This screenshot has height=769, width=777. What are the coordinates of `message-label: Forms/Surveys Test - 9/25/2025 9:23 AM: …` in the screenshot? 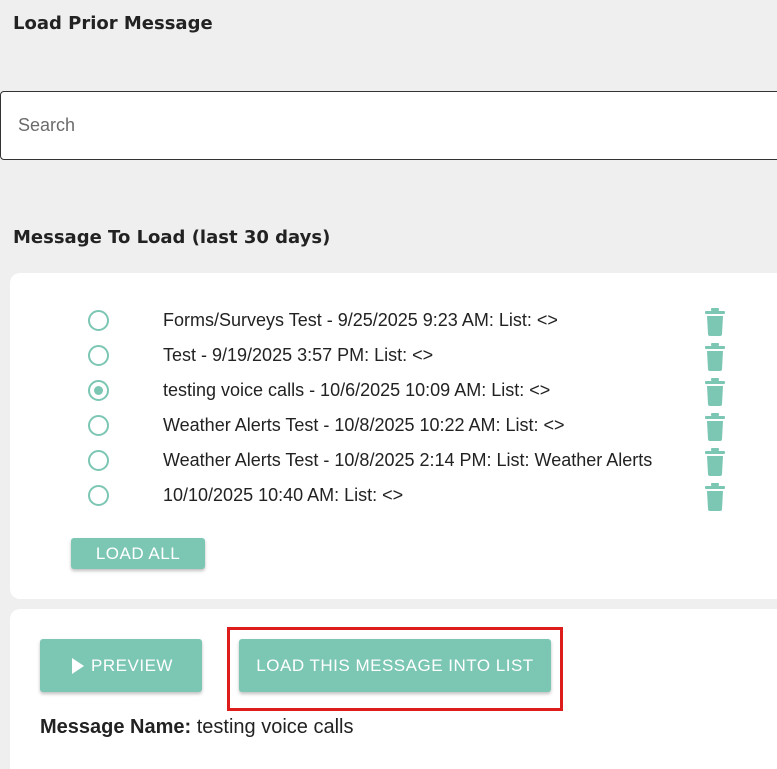 It's located at (360, 320).